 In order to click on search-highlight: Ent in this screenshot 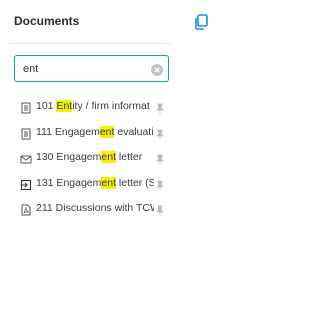, I will do `click(64, 106)`.